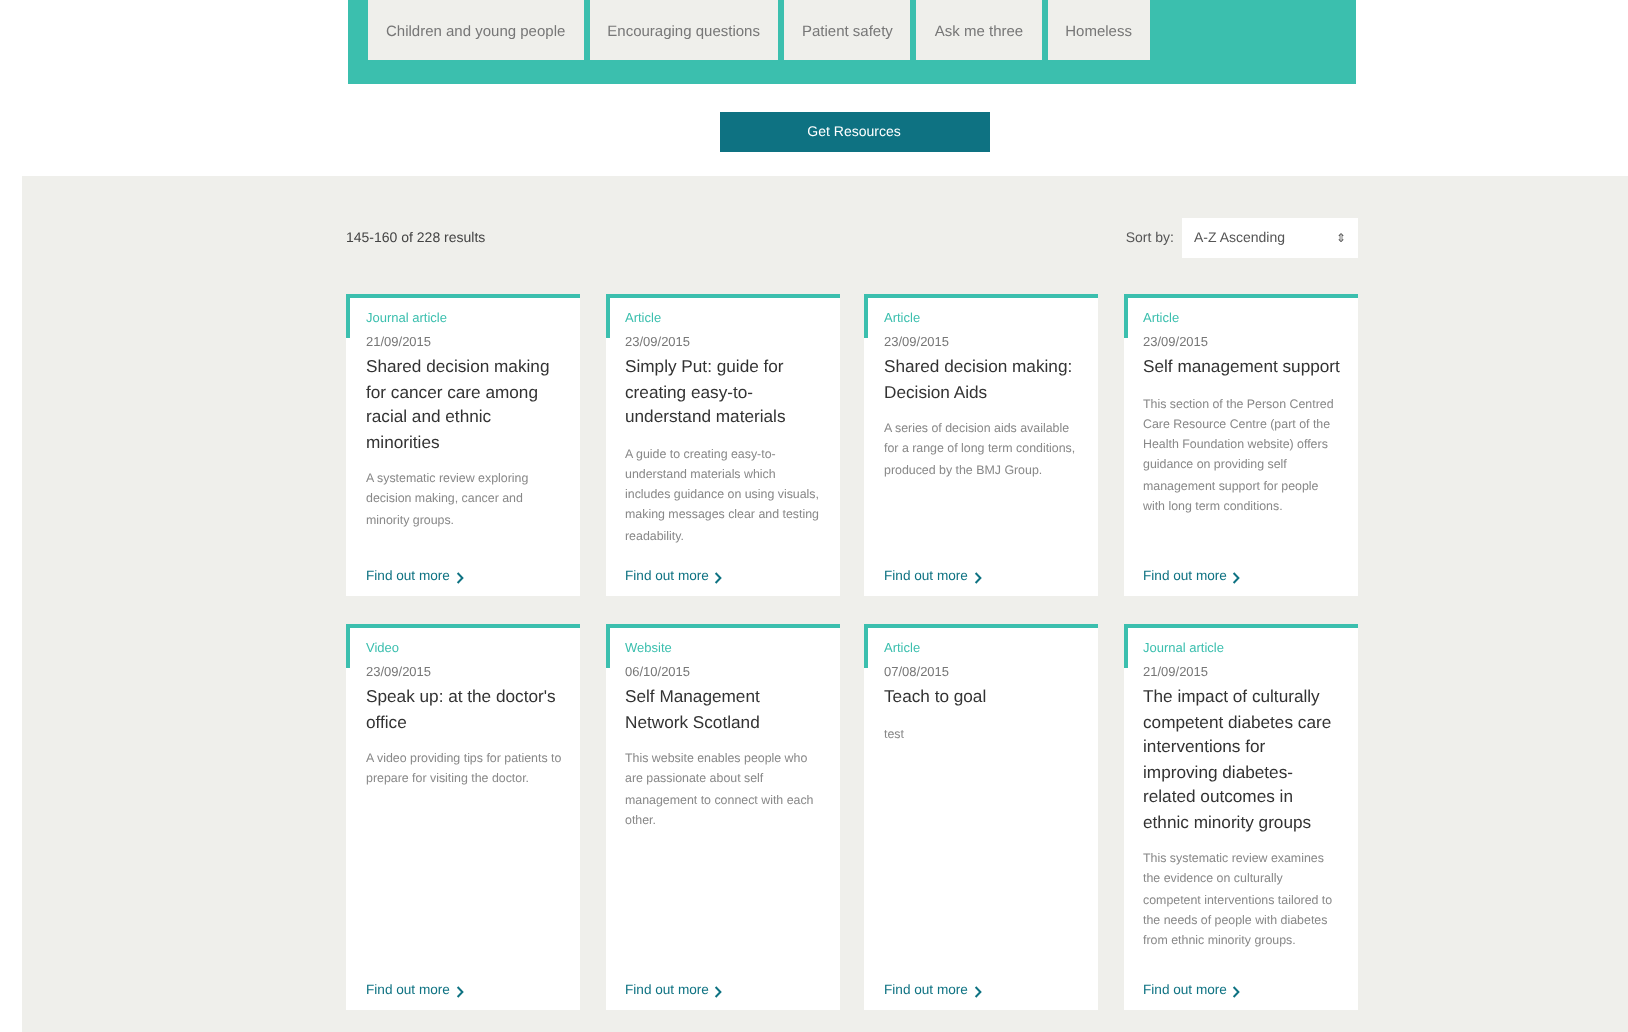 The image size is (1628, 1032). Describe the element at coordinates (462, 709) in the screenshot. I see `card-title: Speak up: at the doctor's office` at that location.